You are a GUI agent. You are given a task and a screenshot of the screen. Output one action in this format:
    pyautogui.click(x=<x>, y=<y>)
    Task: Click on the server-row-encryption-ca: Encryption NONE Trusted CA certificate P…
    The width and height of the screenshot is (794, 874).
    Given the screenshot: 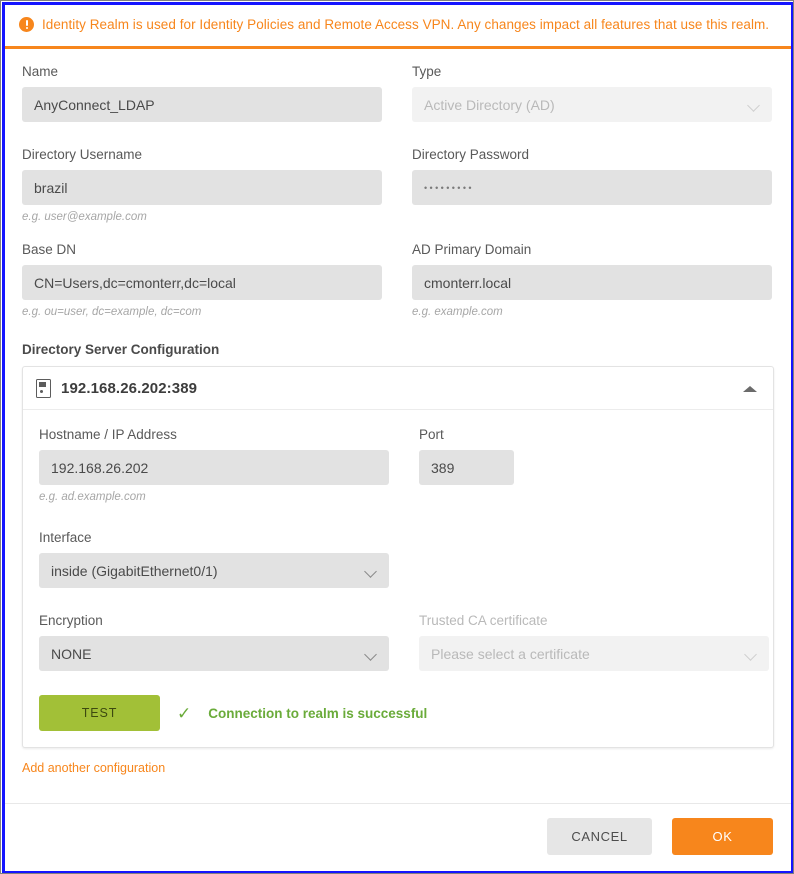 What is the action you would take?
    pyautogui.click(x=404, y=641)
    